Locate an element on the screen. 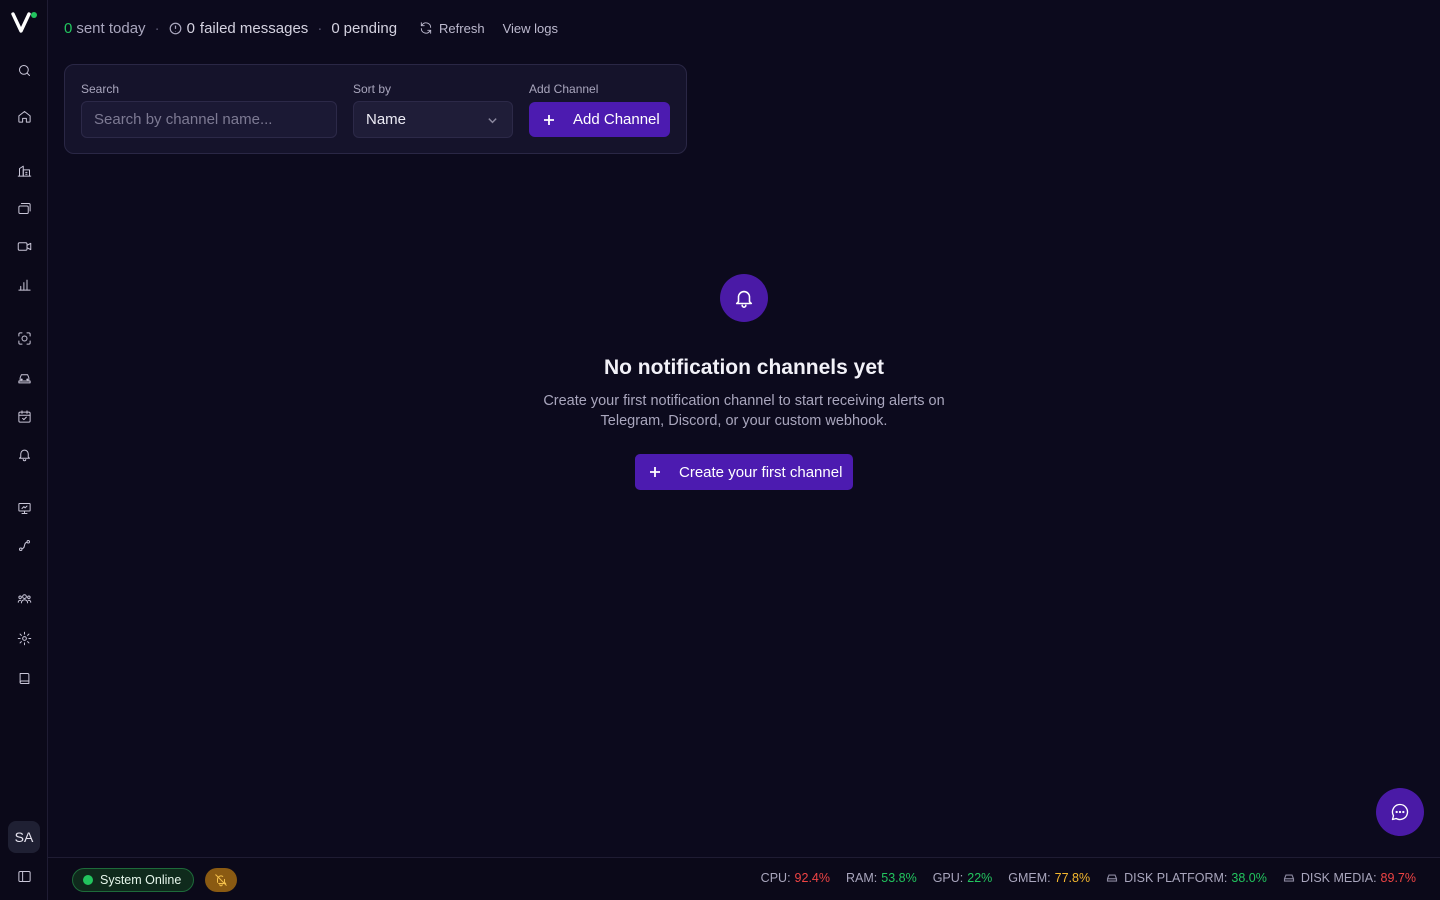  cpu-metric: CPU: 92.4% is located at coordinates (795, 878).